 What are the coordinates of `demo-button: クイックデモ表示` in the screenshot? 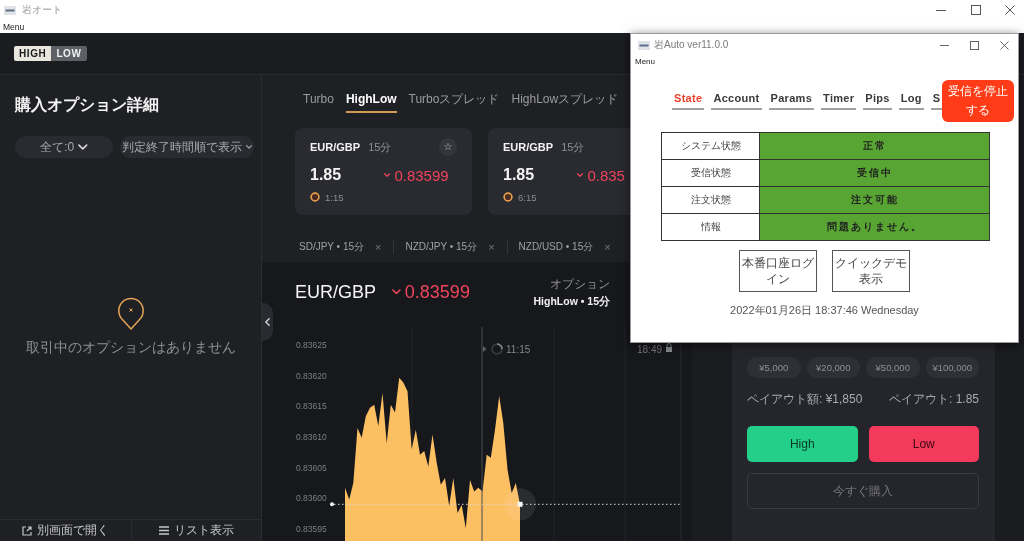 It's located at (871, 271).